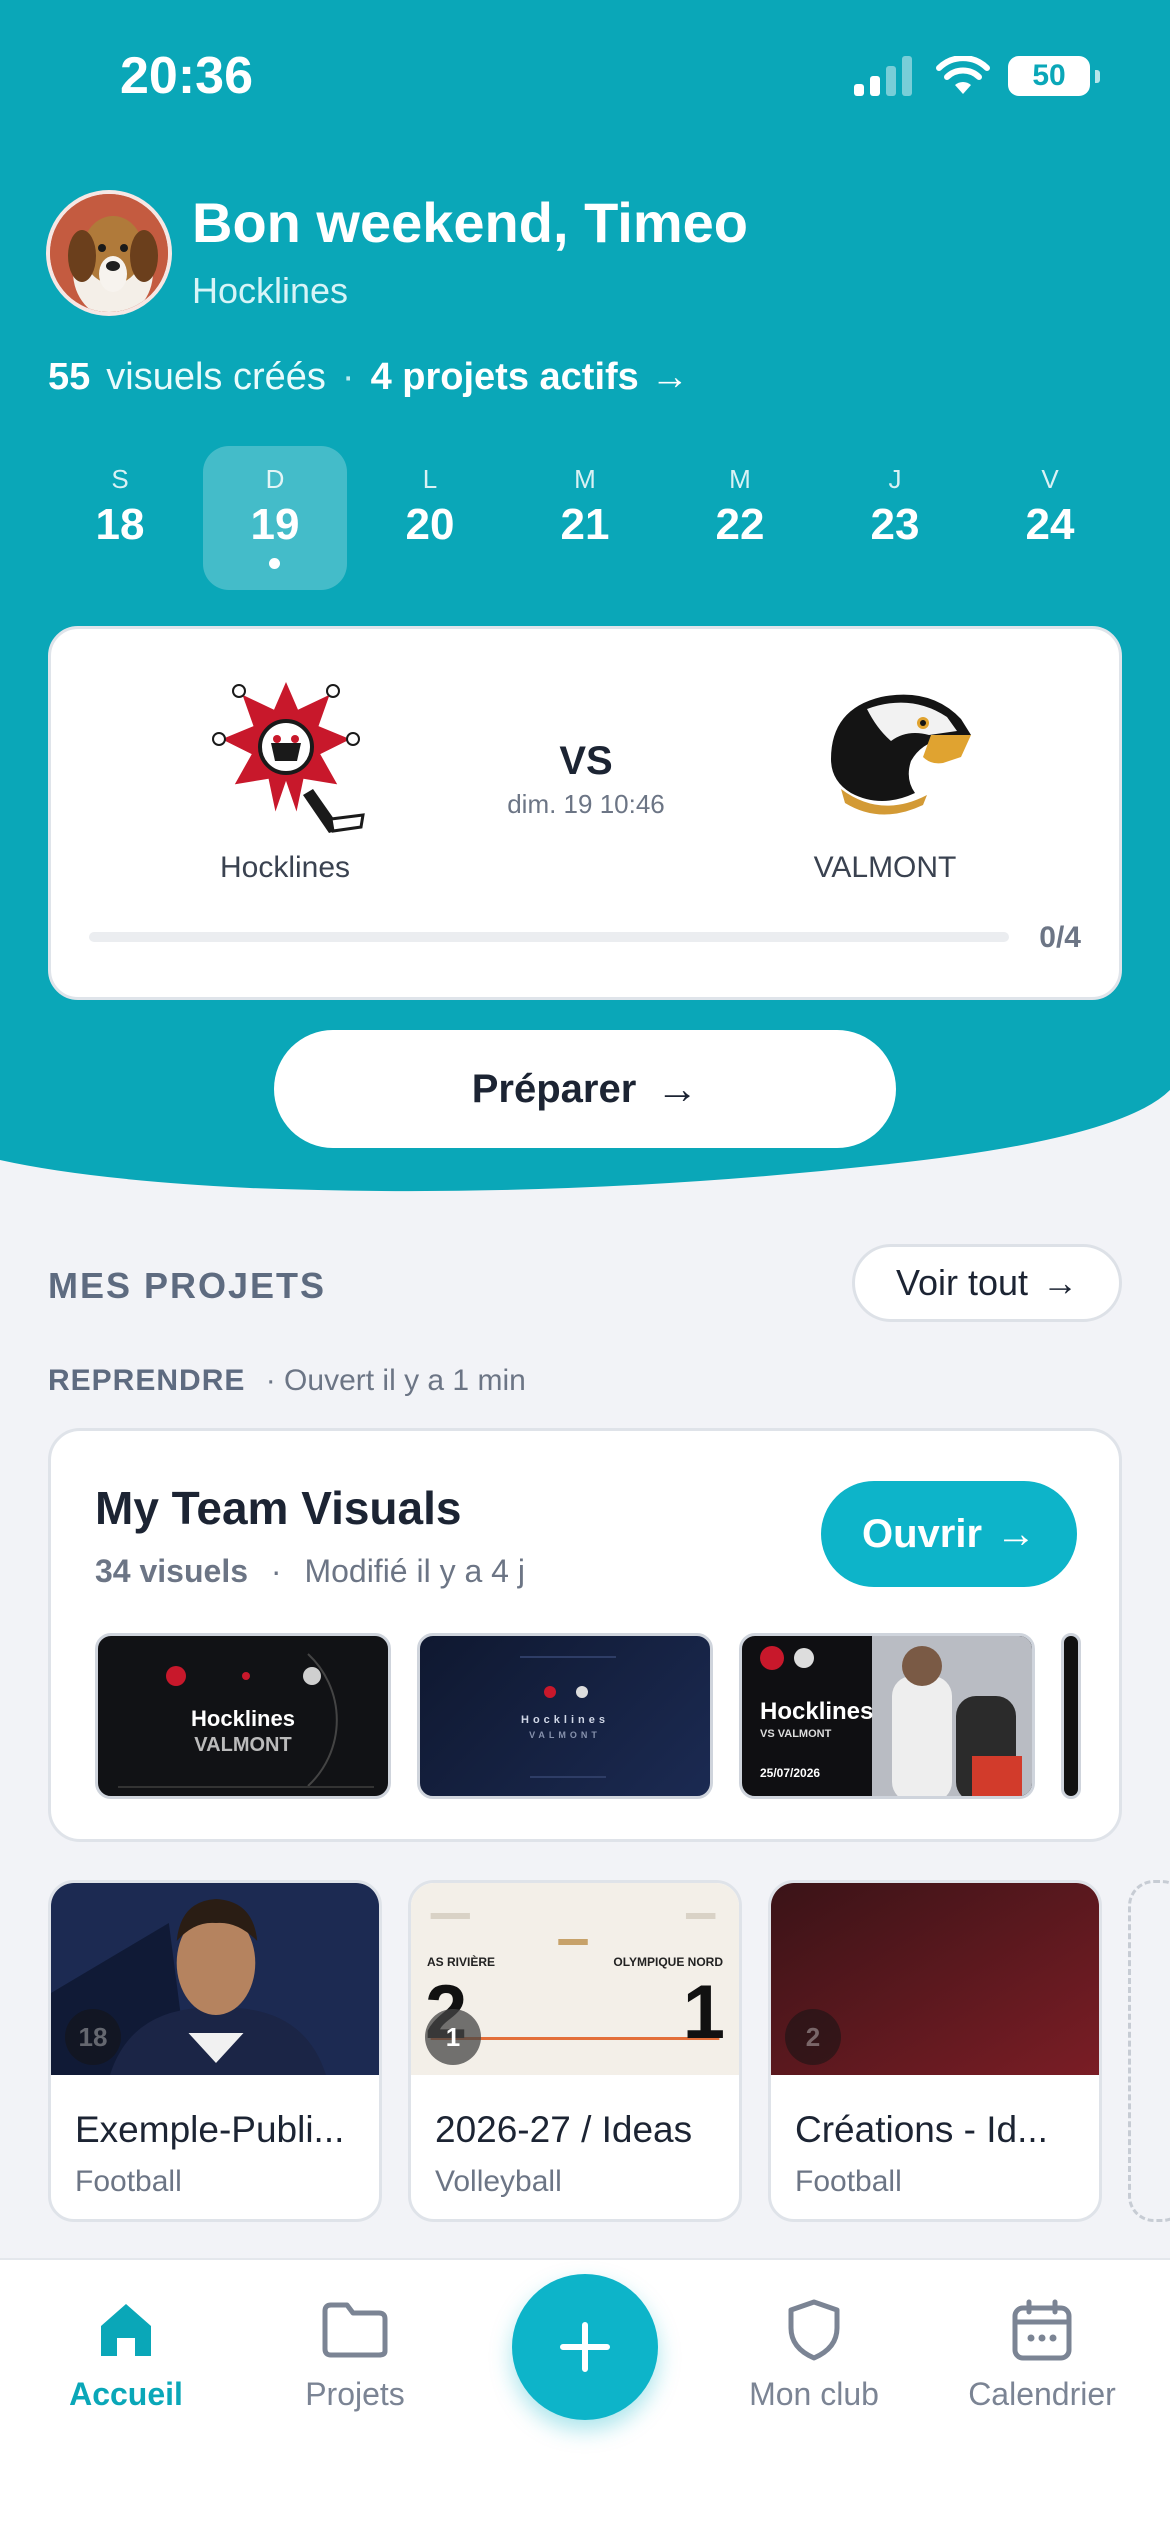 Image resolution: width=1170 pixels, height=2532 pixels. I want to click on event-dot-indicator, so click(274, 563).